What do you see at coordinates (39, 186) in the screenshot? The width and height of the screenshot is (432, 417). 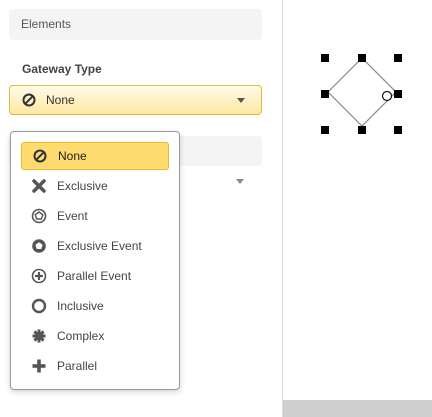 I see `exclusive-icon` at bounding box center [39, 186].